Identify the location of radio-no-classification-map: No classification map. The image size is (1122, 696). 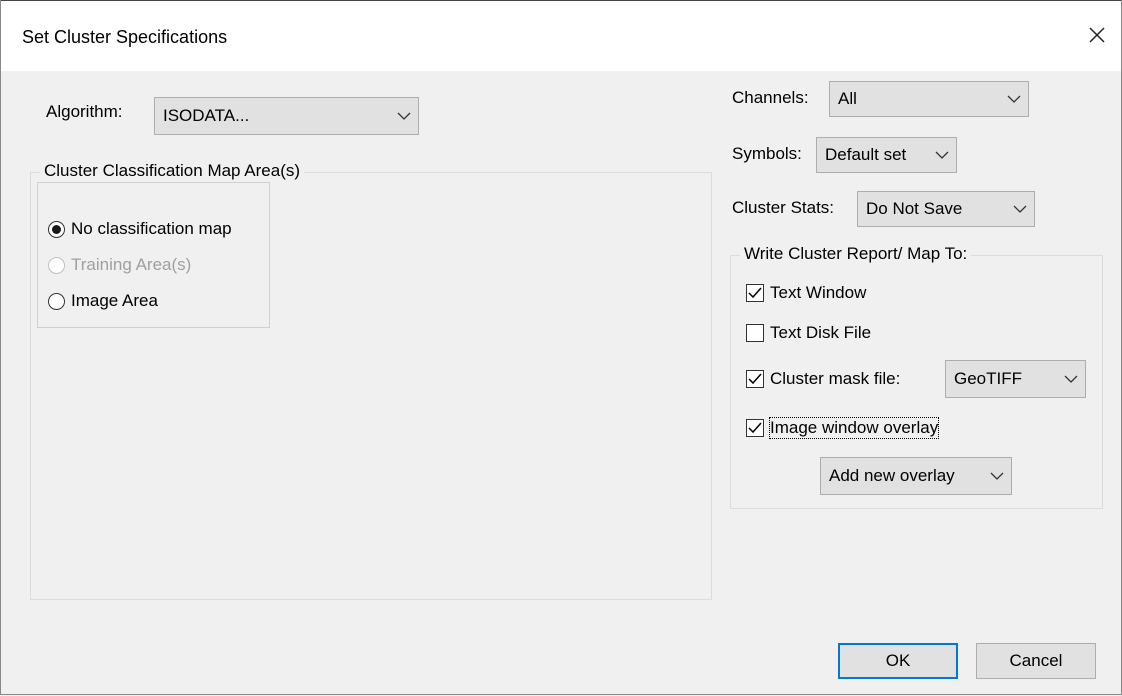
(140, 229).